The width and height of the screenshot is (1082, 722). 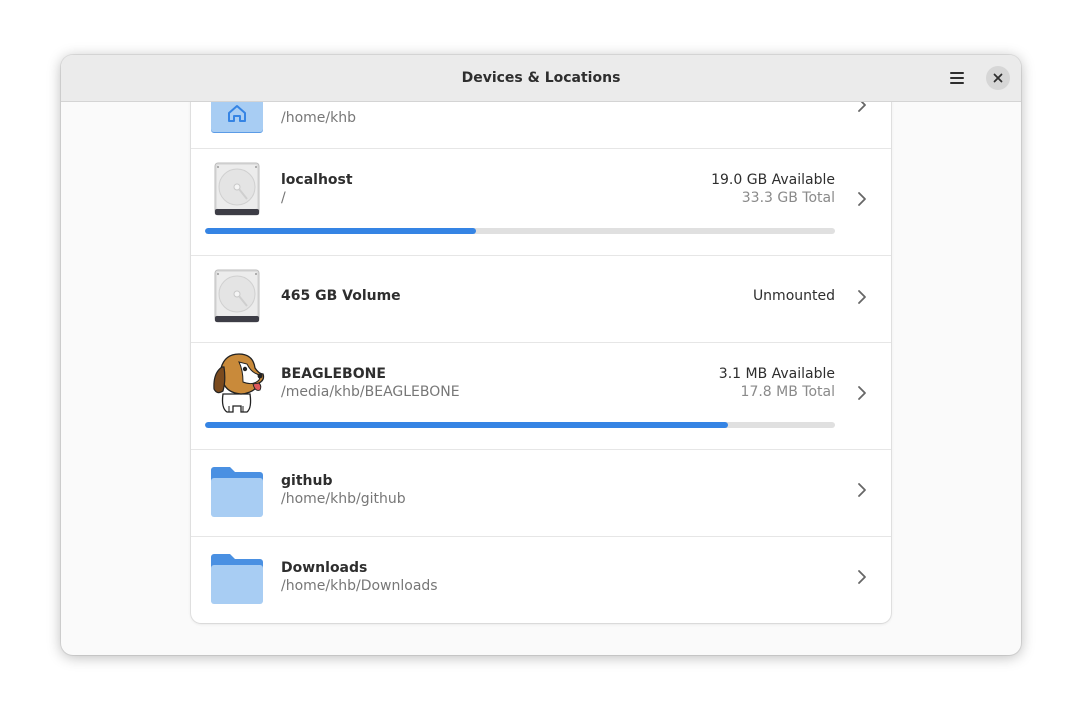 What do you see at coordinates (370, 392) in the screenshot?
I see `location-path: /media/khb/BEAGLEBONE` at bounding box center [370, 392].